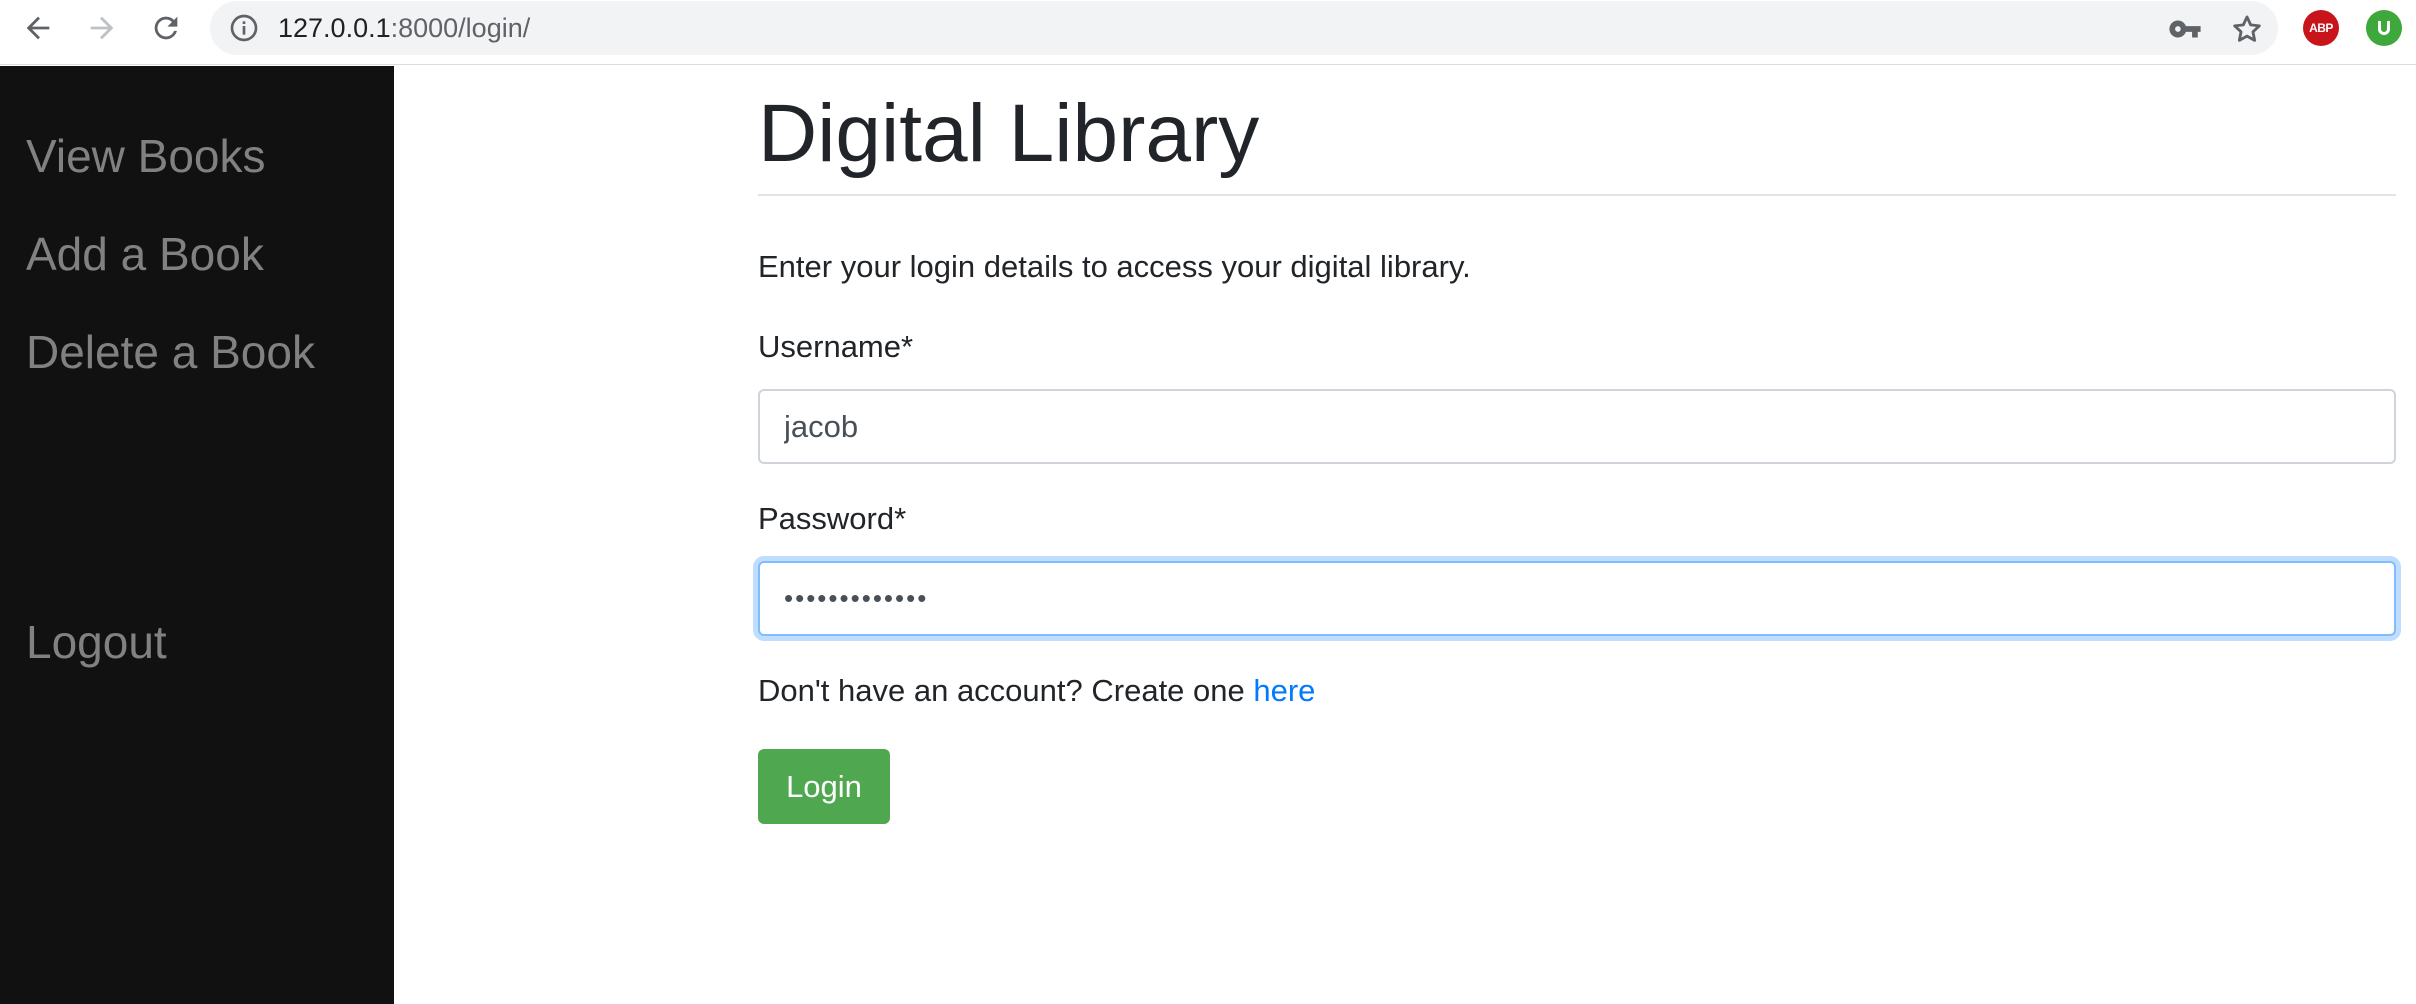  I want to click on sidebar-item-delete-book: Delete a Book, so click(170, 352).